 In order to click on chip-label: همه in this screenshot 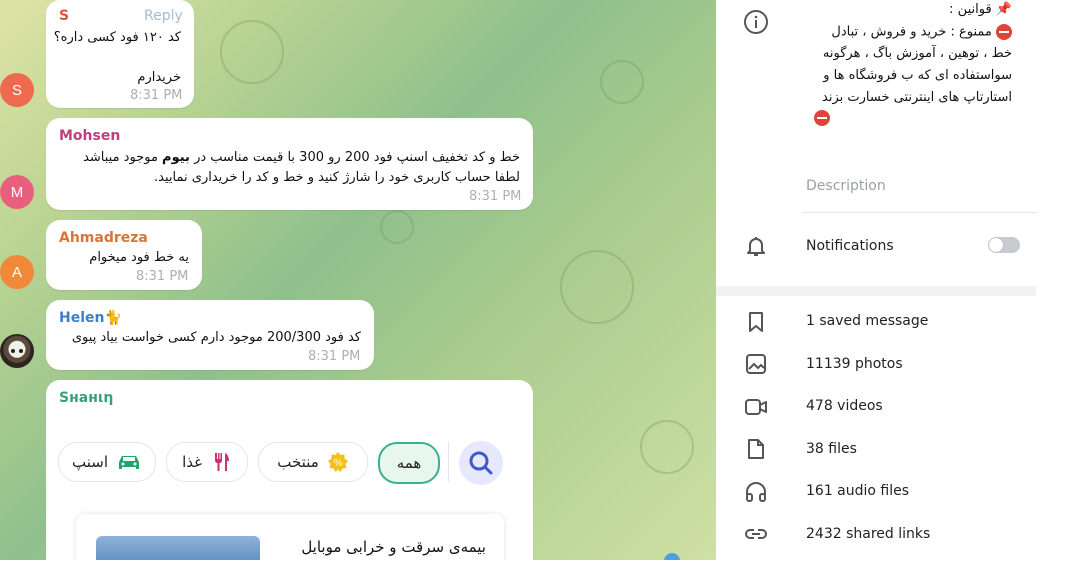, I will do `click(409, 463)`.